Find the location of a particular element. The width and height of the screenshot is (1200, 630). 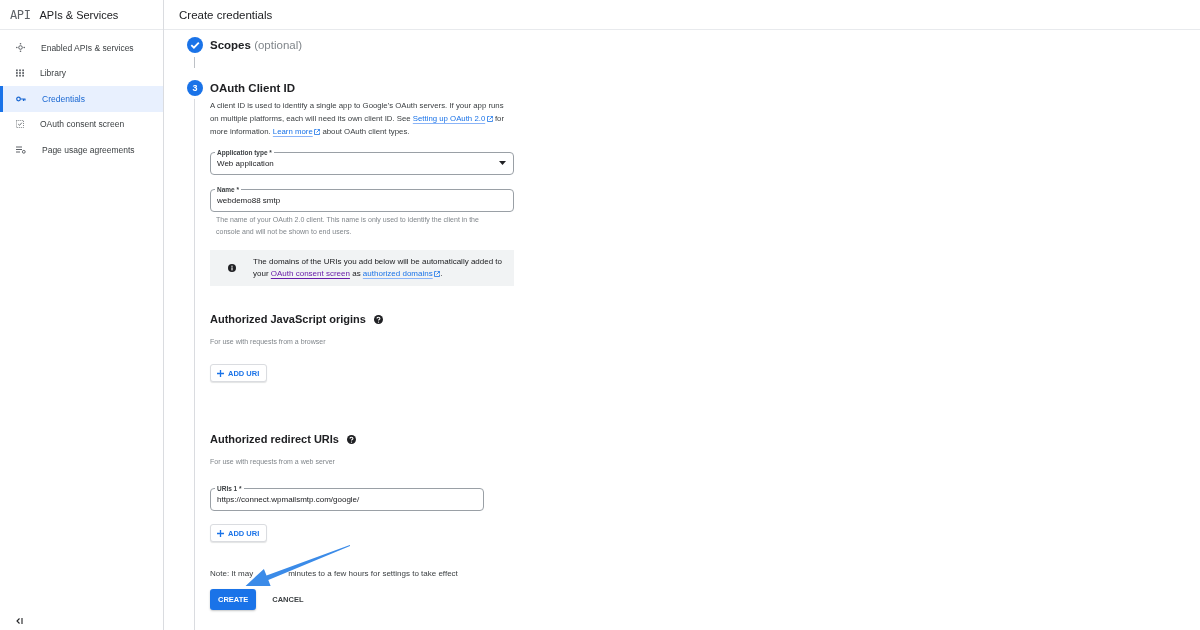

inline-link: authorized domains is located at coordinates (401, 274).